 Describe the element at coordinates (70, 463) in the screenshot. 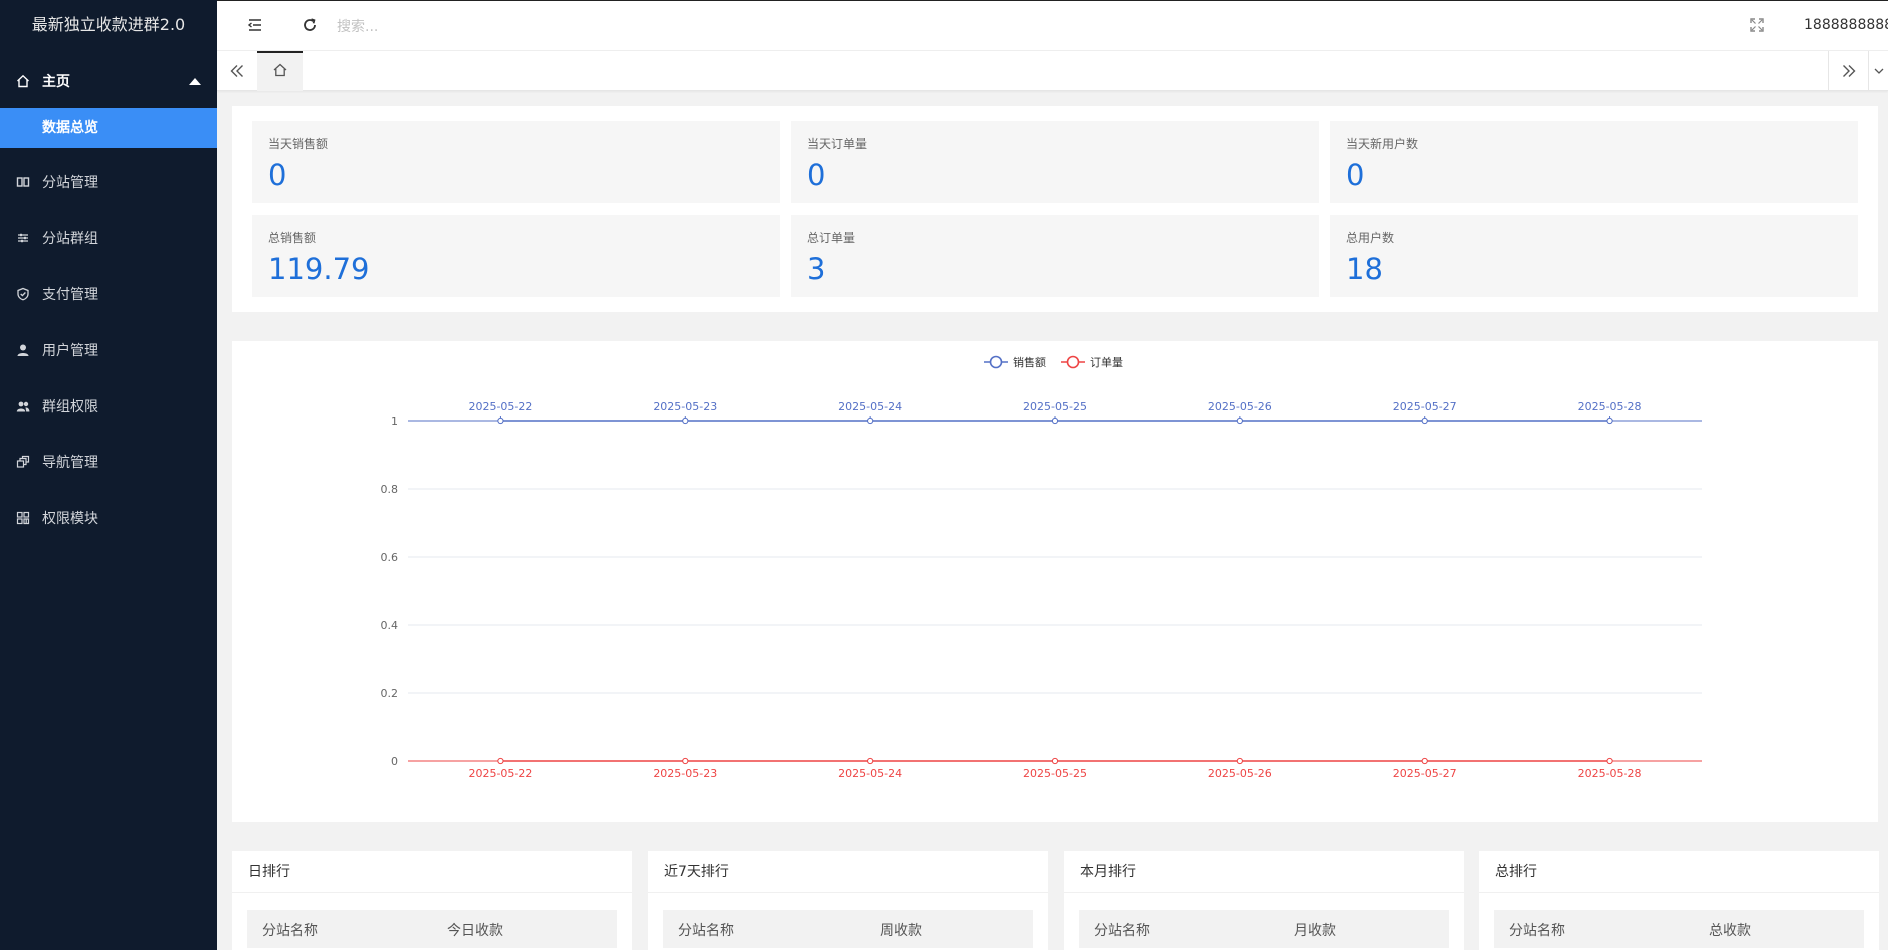

I see `sidebar-item-label: 导航管理` at that location.